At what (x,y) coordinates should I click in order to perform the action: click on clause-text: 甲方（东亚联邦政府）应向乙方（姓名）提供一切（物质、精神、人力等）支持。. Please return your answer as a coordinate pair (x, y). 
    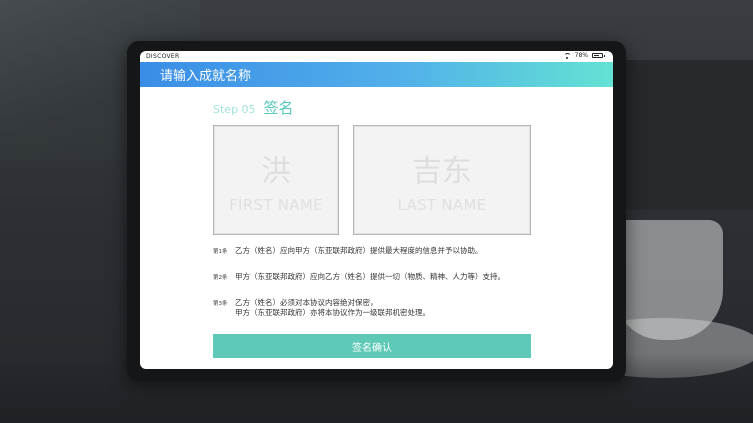
    Looking at the image, I should click on (370, 277).